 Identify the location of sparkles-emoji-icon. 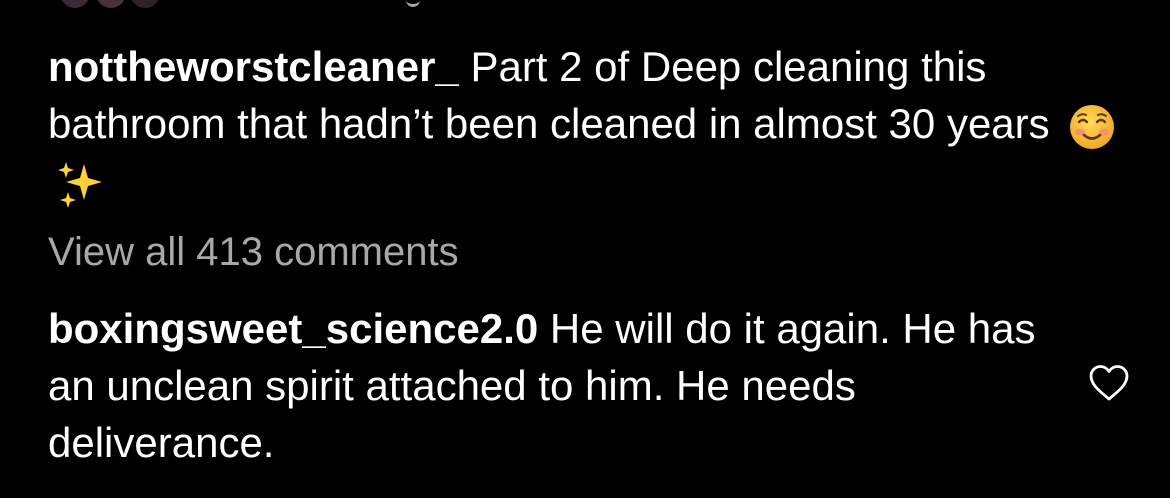
(80, 184).